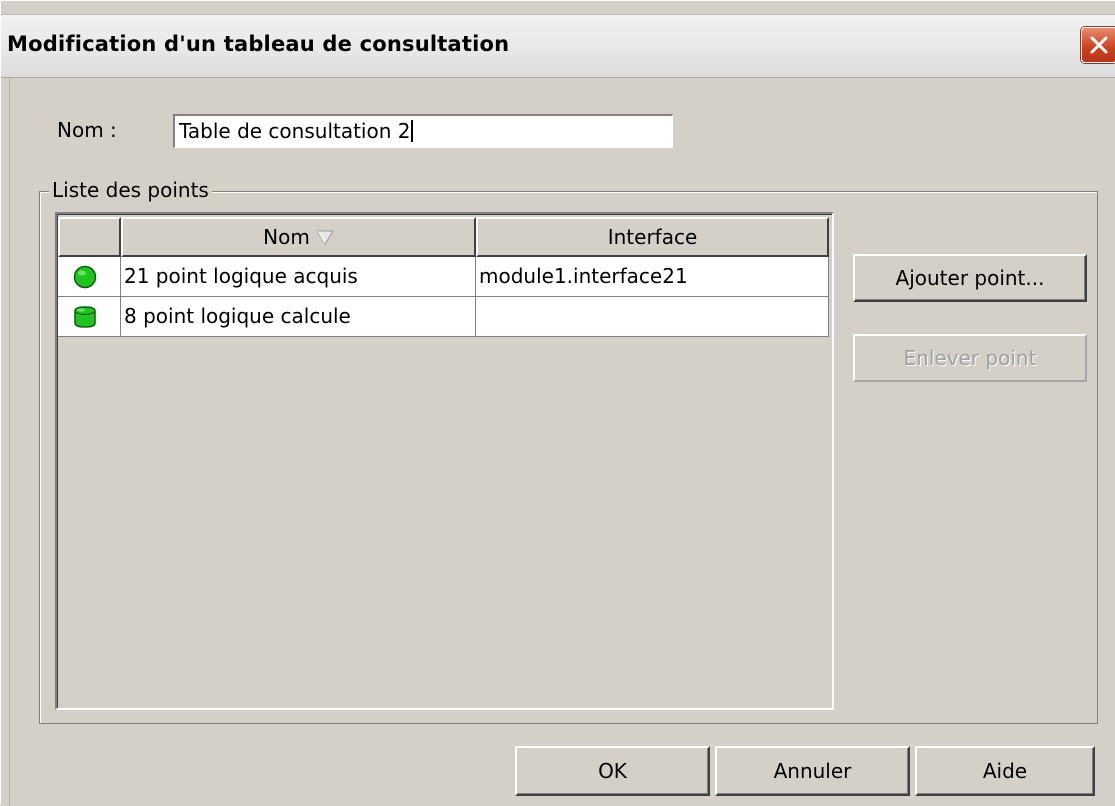 This screenshot has height=806, width=1115. I want to click on row-interface-cell: module1.interface21, so click(652, 277).